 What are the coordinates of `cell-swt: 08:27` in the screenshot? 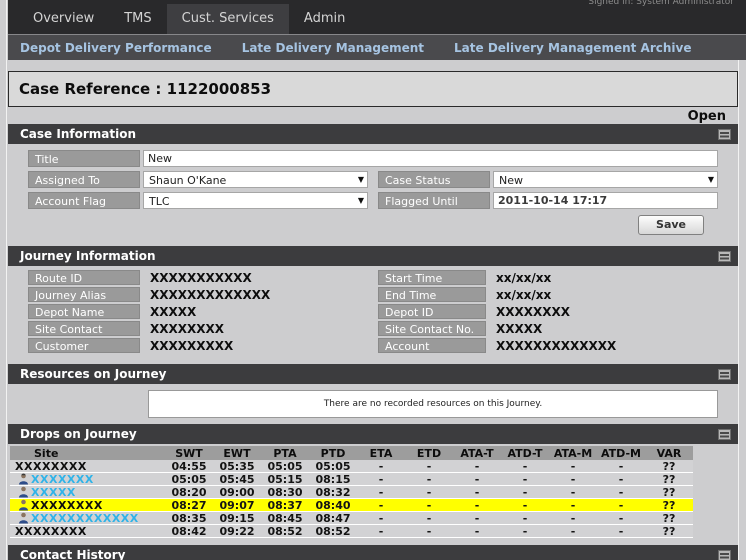 It's located at (189, 505).